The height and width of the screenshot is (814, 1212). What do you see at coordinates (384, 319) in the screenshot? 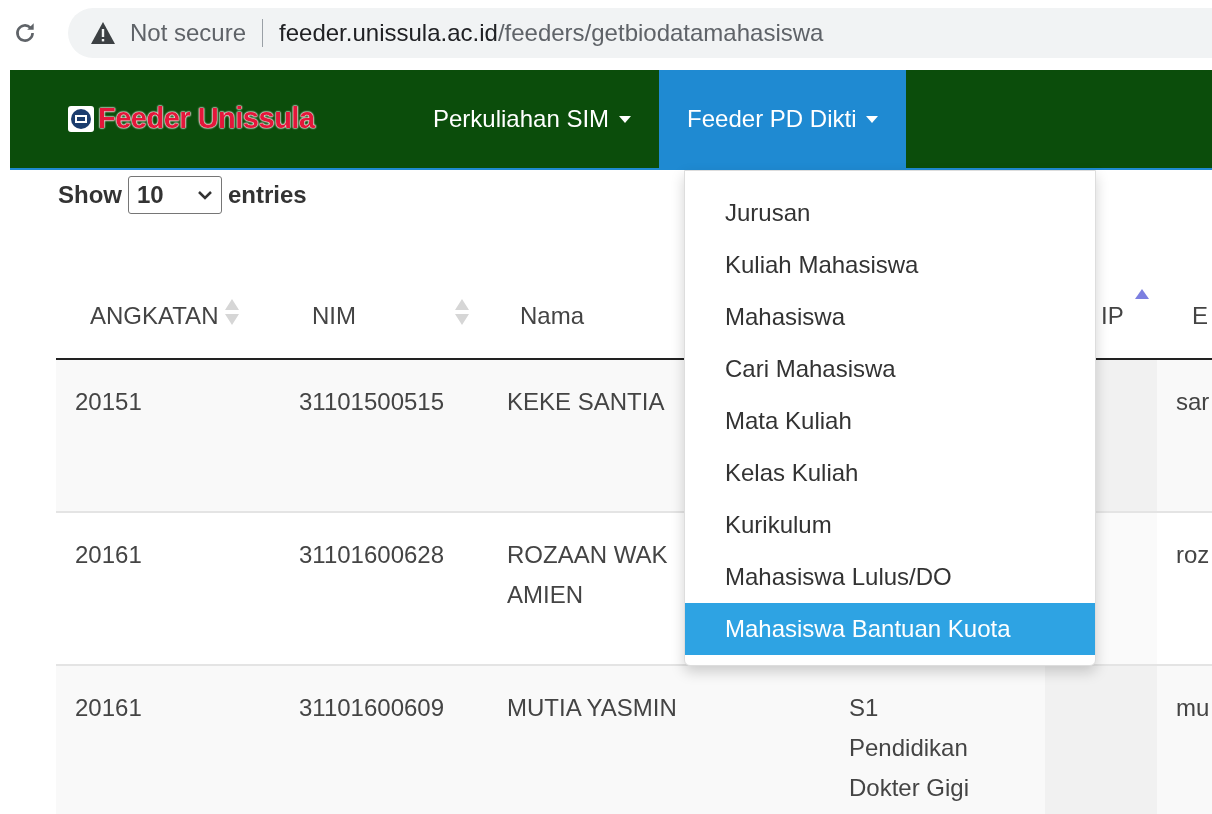
I see `column-header: NIM` at bounding box center [384, 319].